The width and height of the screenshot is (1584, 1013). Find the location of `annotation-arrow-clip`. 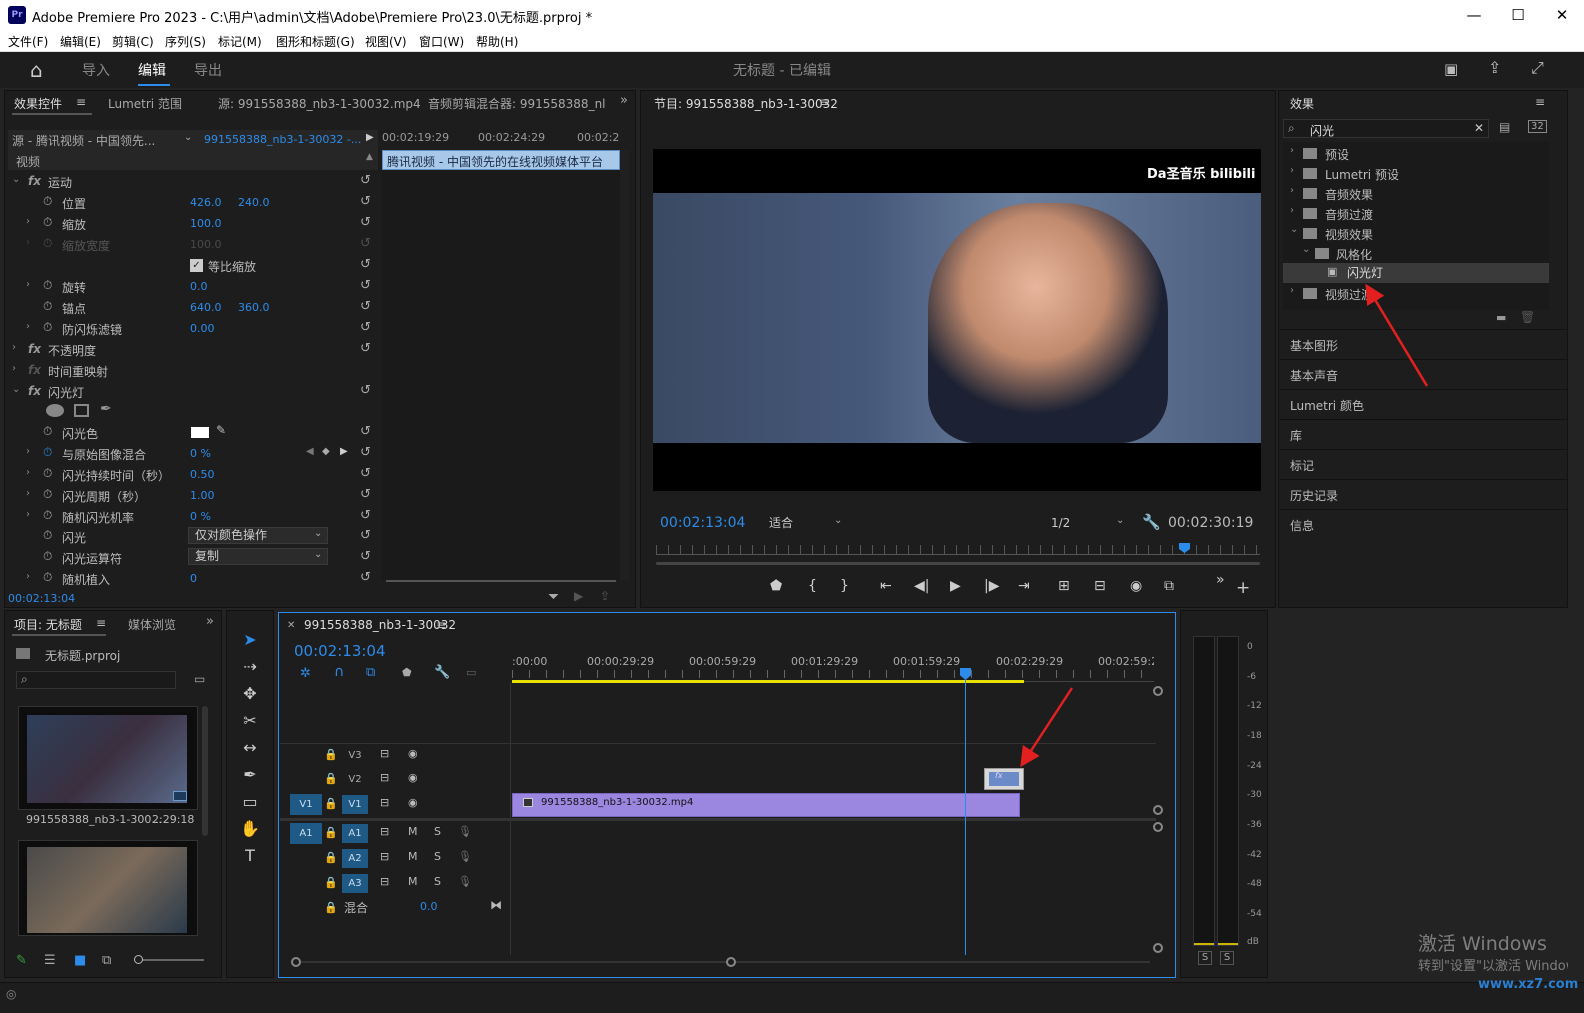

annotation-arrow-clip is located at coordinates (1047, 727).